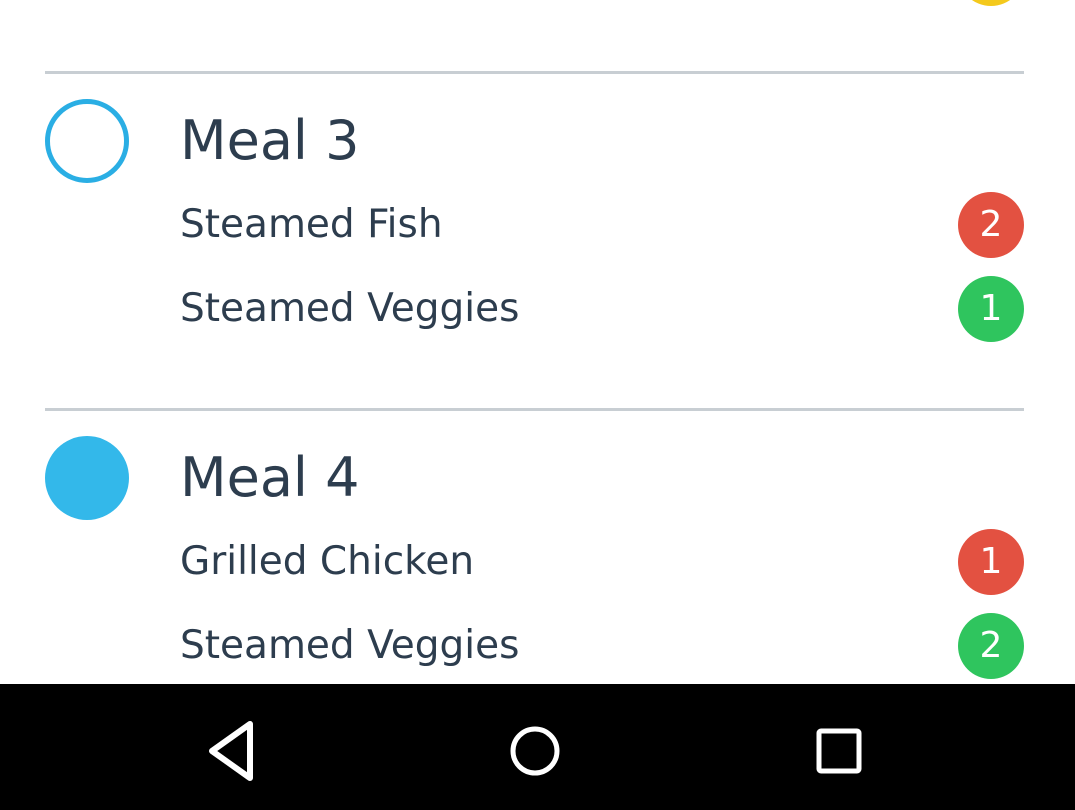 The width and height of the screenshot is (1075, 810). What do you see at coordinates (602, 562) in the screenshot?
I see `list-item: Grilled Chicken 1` at bounding box center [602, 562].